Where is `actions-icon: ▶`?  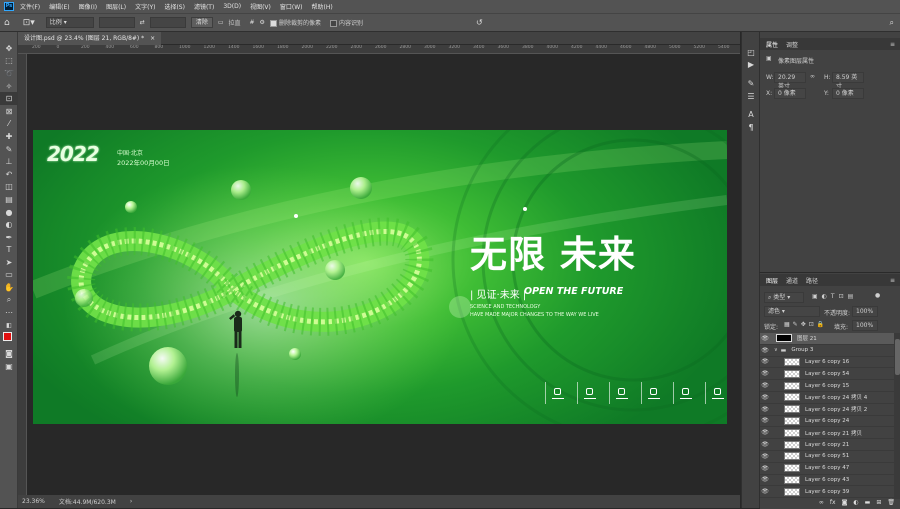
actions-icon: ▶ is located at coordinates (751, 65).